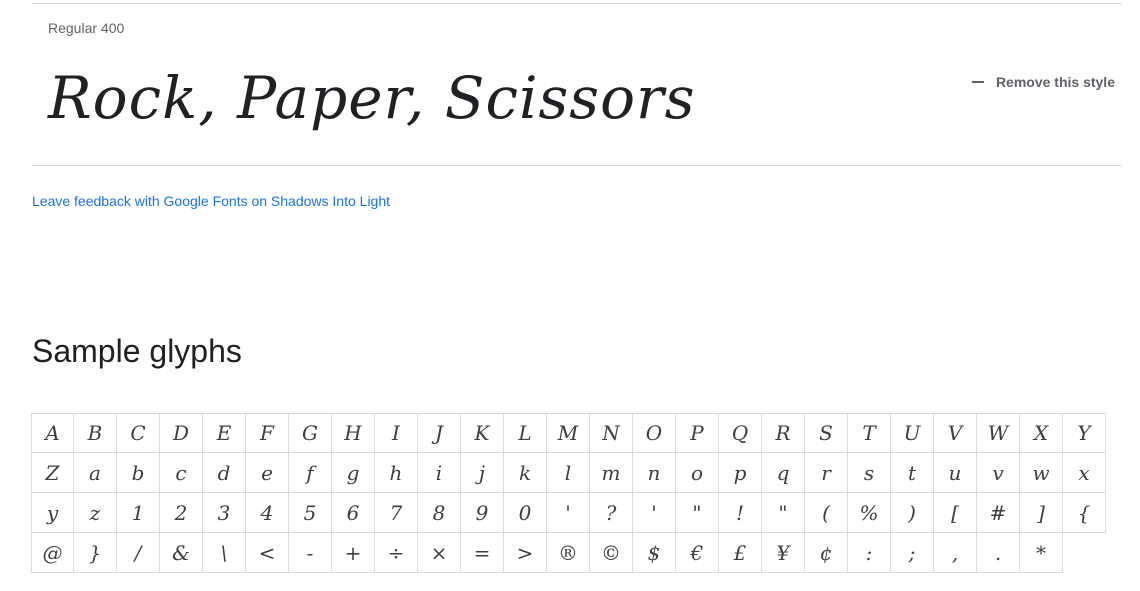 The height and width of the screenshot is (591, 1140). I want to click on glyph-cell: =, so click(482, 553).